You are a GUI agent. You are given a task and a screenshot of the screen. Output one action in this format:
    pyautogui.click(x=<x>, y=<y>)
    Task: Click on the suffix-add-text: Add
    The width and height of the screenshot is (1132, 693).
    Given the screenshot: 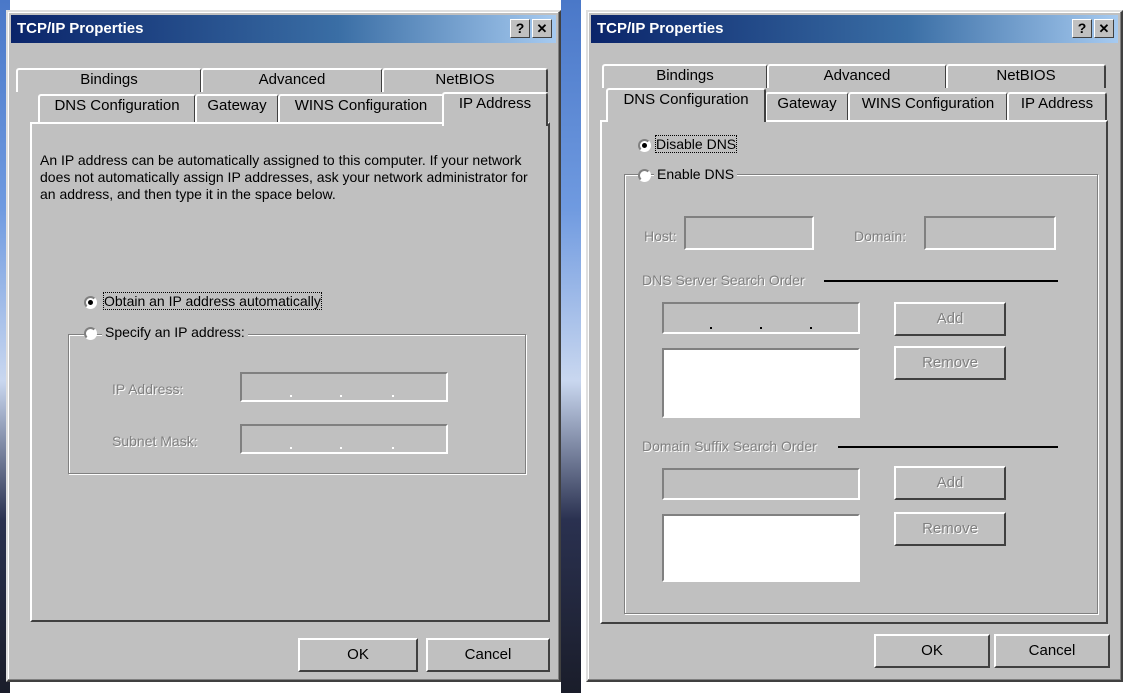 What is the action you would take?
    pyautogui.click(x=950, y=482)
    